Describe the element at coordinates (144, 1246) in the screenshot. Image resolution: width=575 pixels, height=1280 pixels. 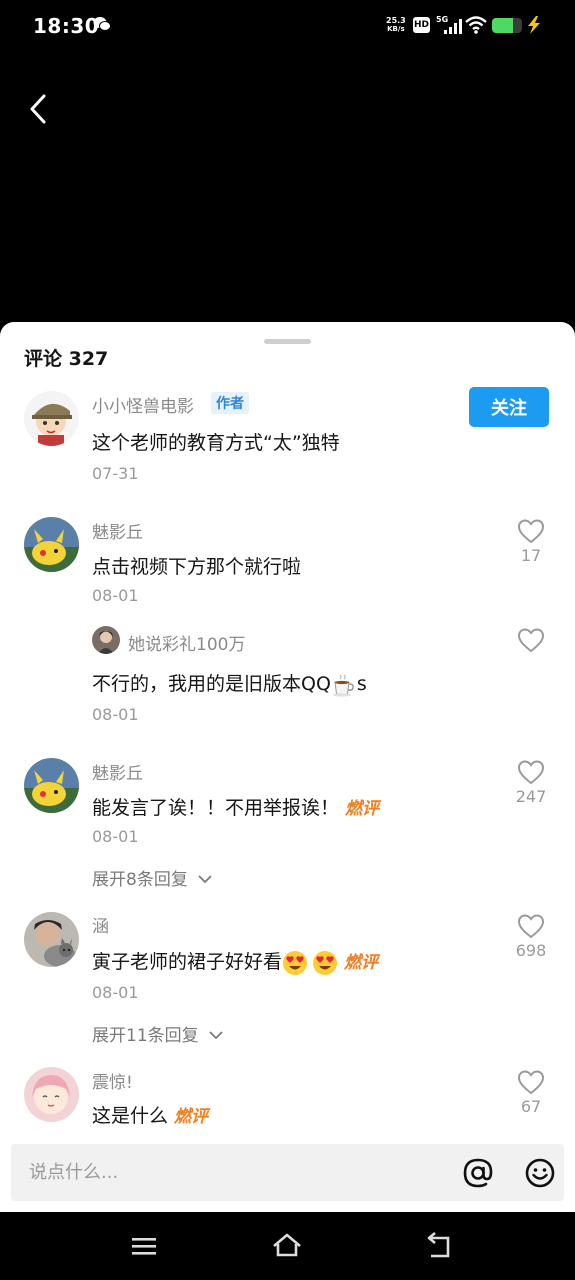
I see `menu-icon` at that location.